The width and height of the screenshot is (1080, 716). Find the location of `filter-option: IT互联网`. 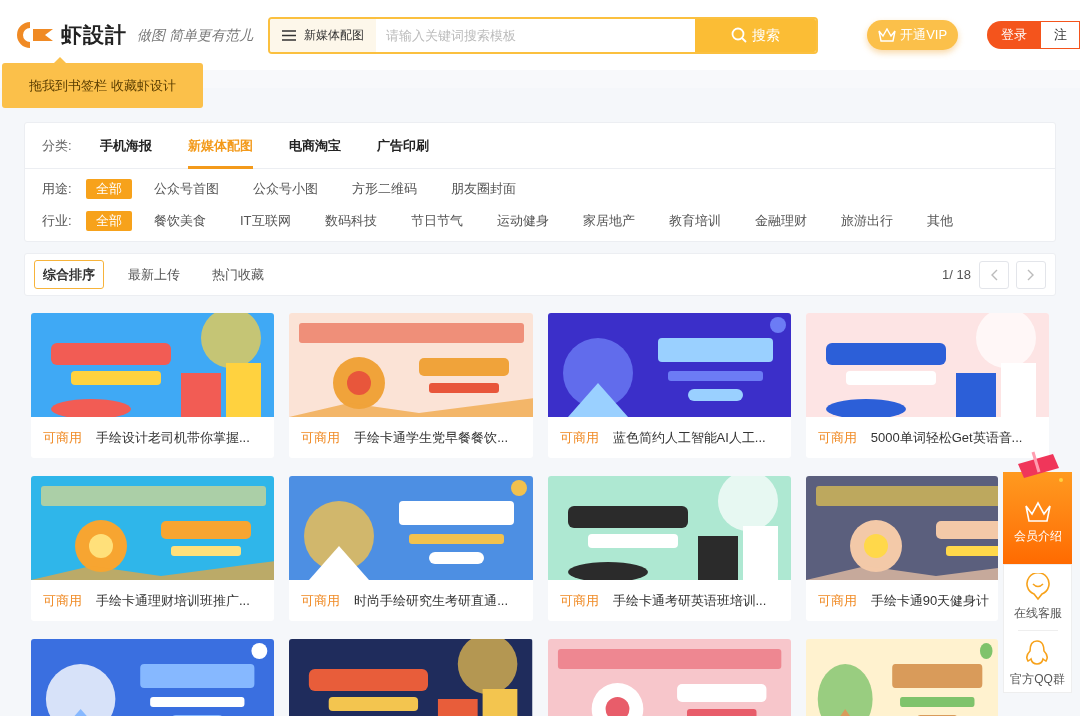

filter-option: IT互联网 is located at coordinates (265, 221).